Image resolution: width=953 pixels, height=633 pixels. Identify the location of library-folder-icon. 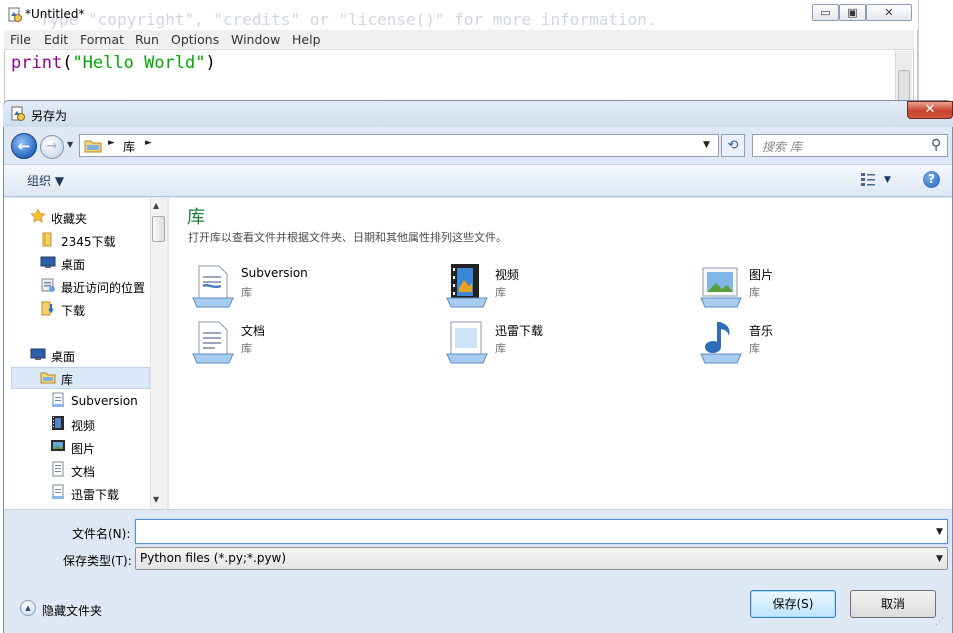
(93, 146).